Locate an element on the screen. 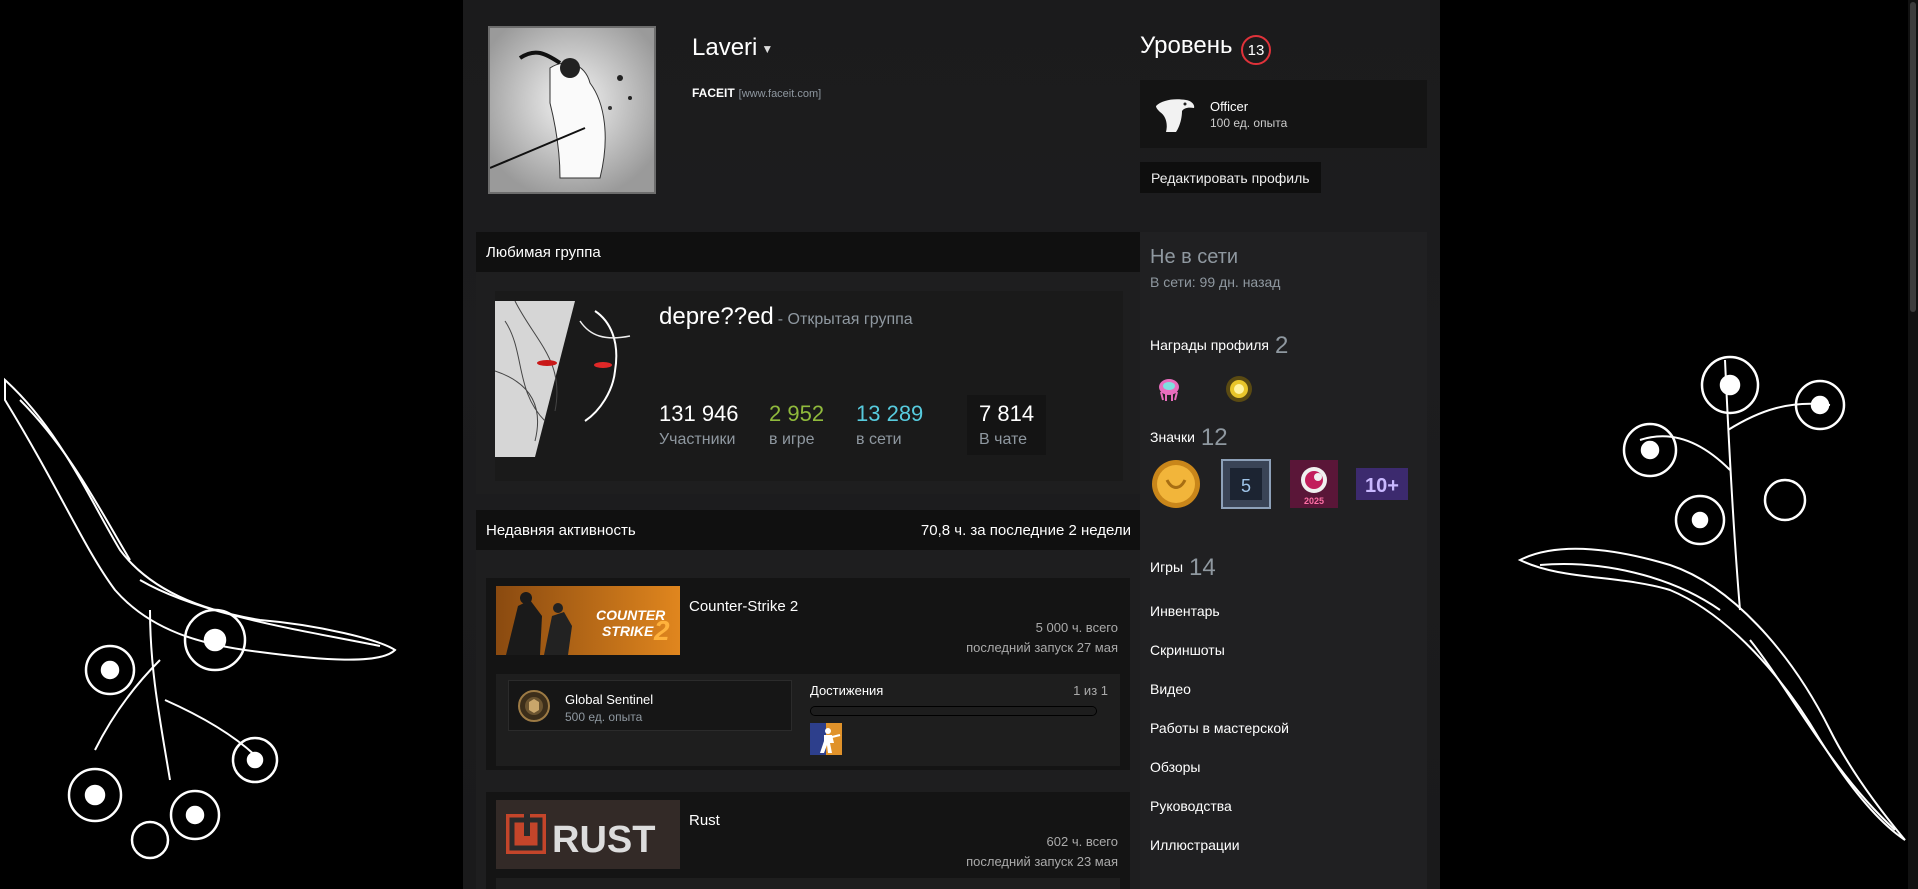 Image resolution: width=1918 pixels, height=889 pixels. badge-years-icon: 5 is located at coordinates (1246, 484).